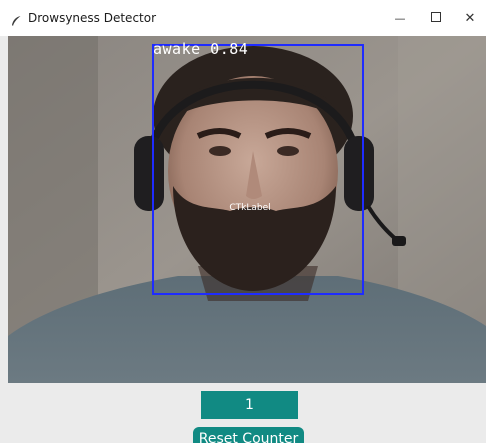 The height and width of the screenshot is (443, 486). What do you see at coordinates (201, 49) in the screenshot?
I see `detection-label: awake 0.84` at bounding box center [201, 49].